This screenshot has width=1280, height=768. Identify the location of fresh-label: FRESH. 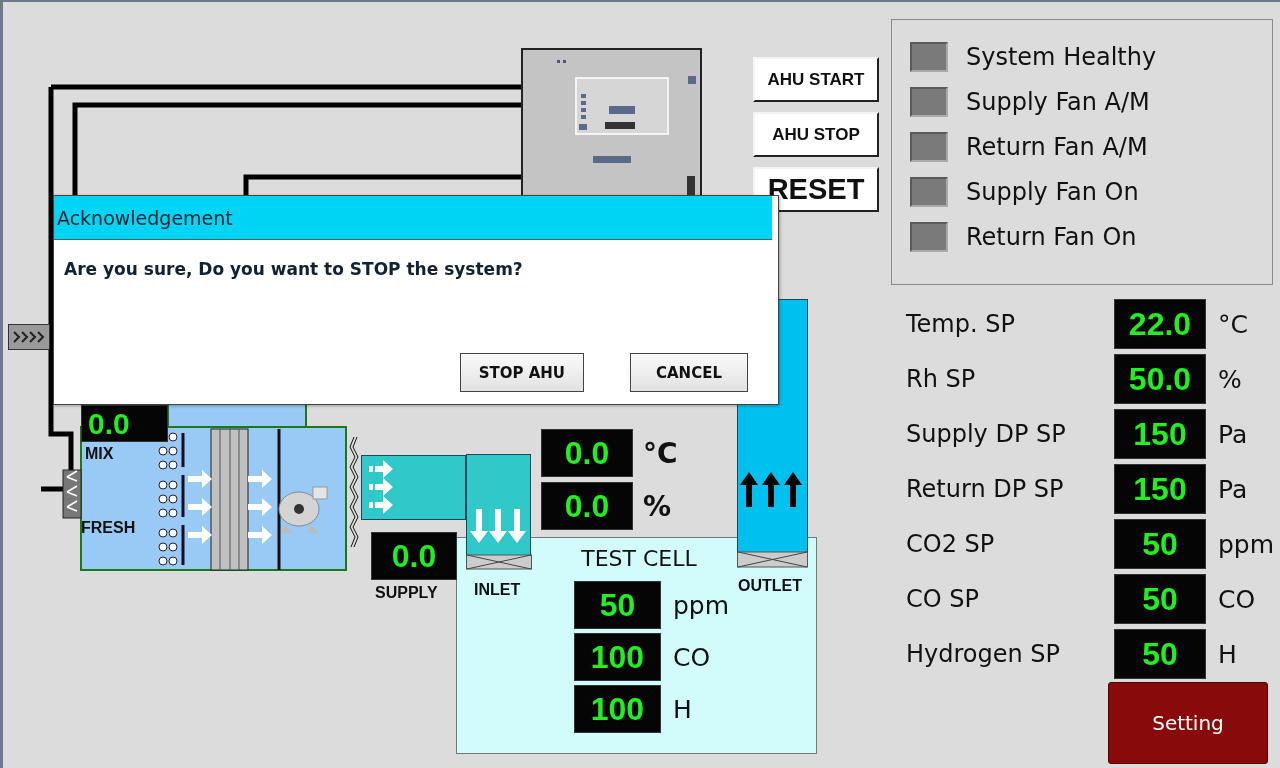
(108, 528).